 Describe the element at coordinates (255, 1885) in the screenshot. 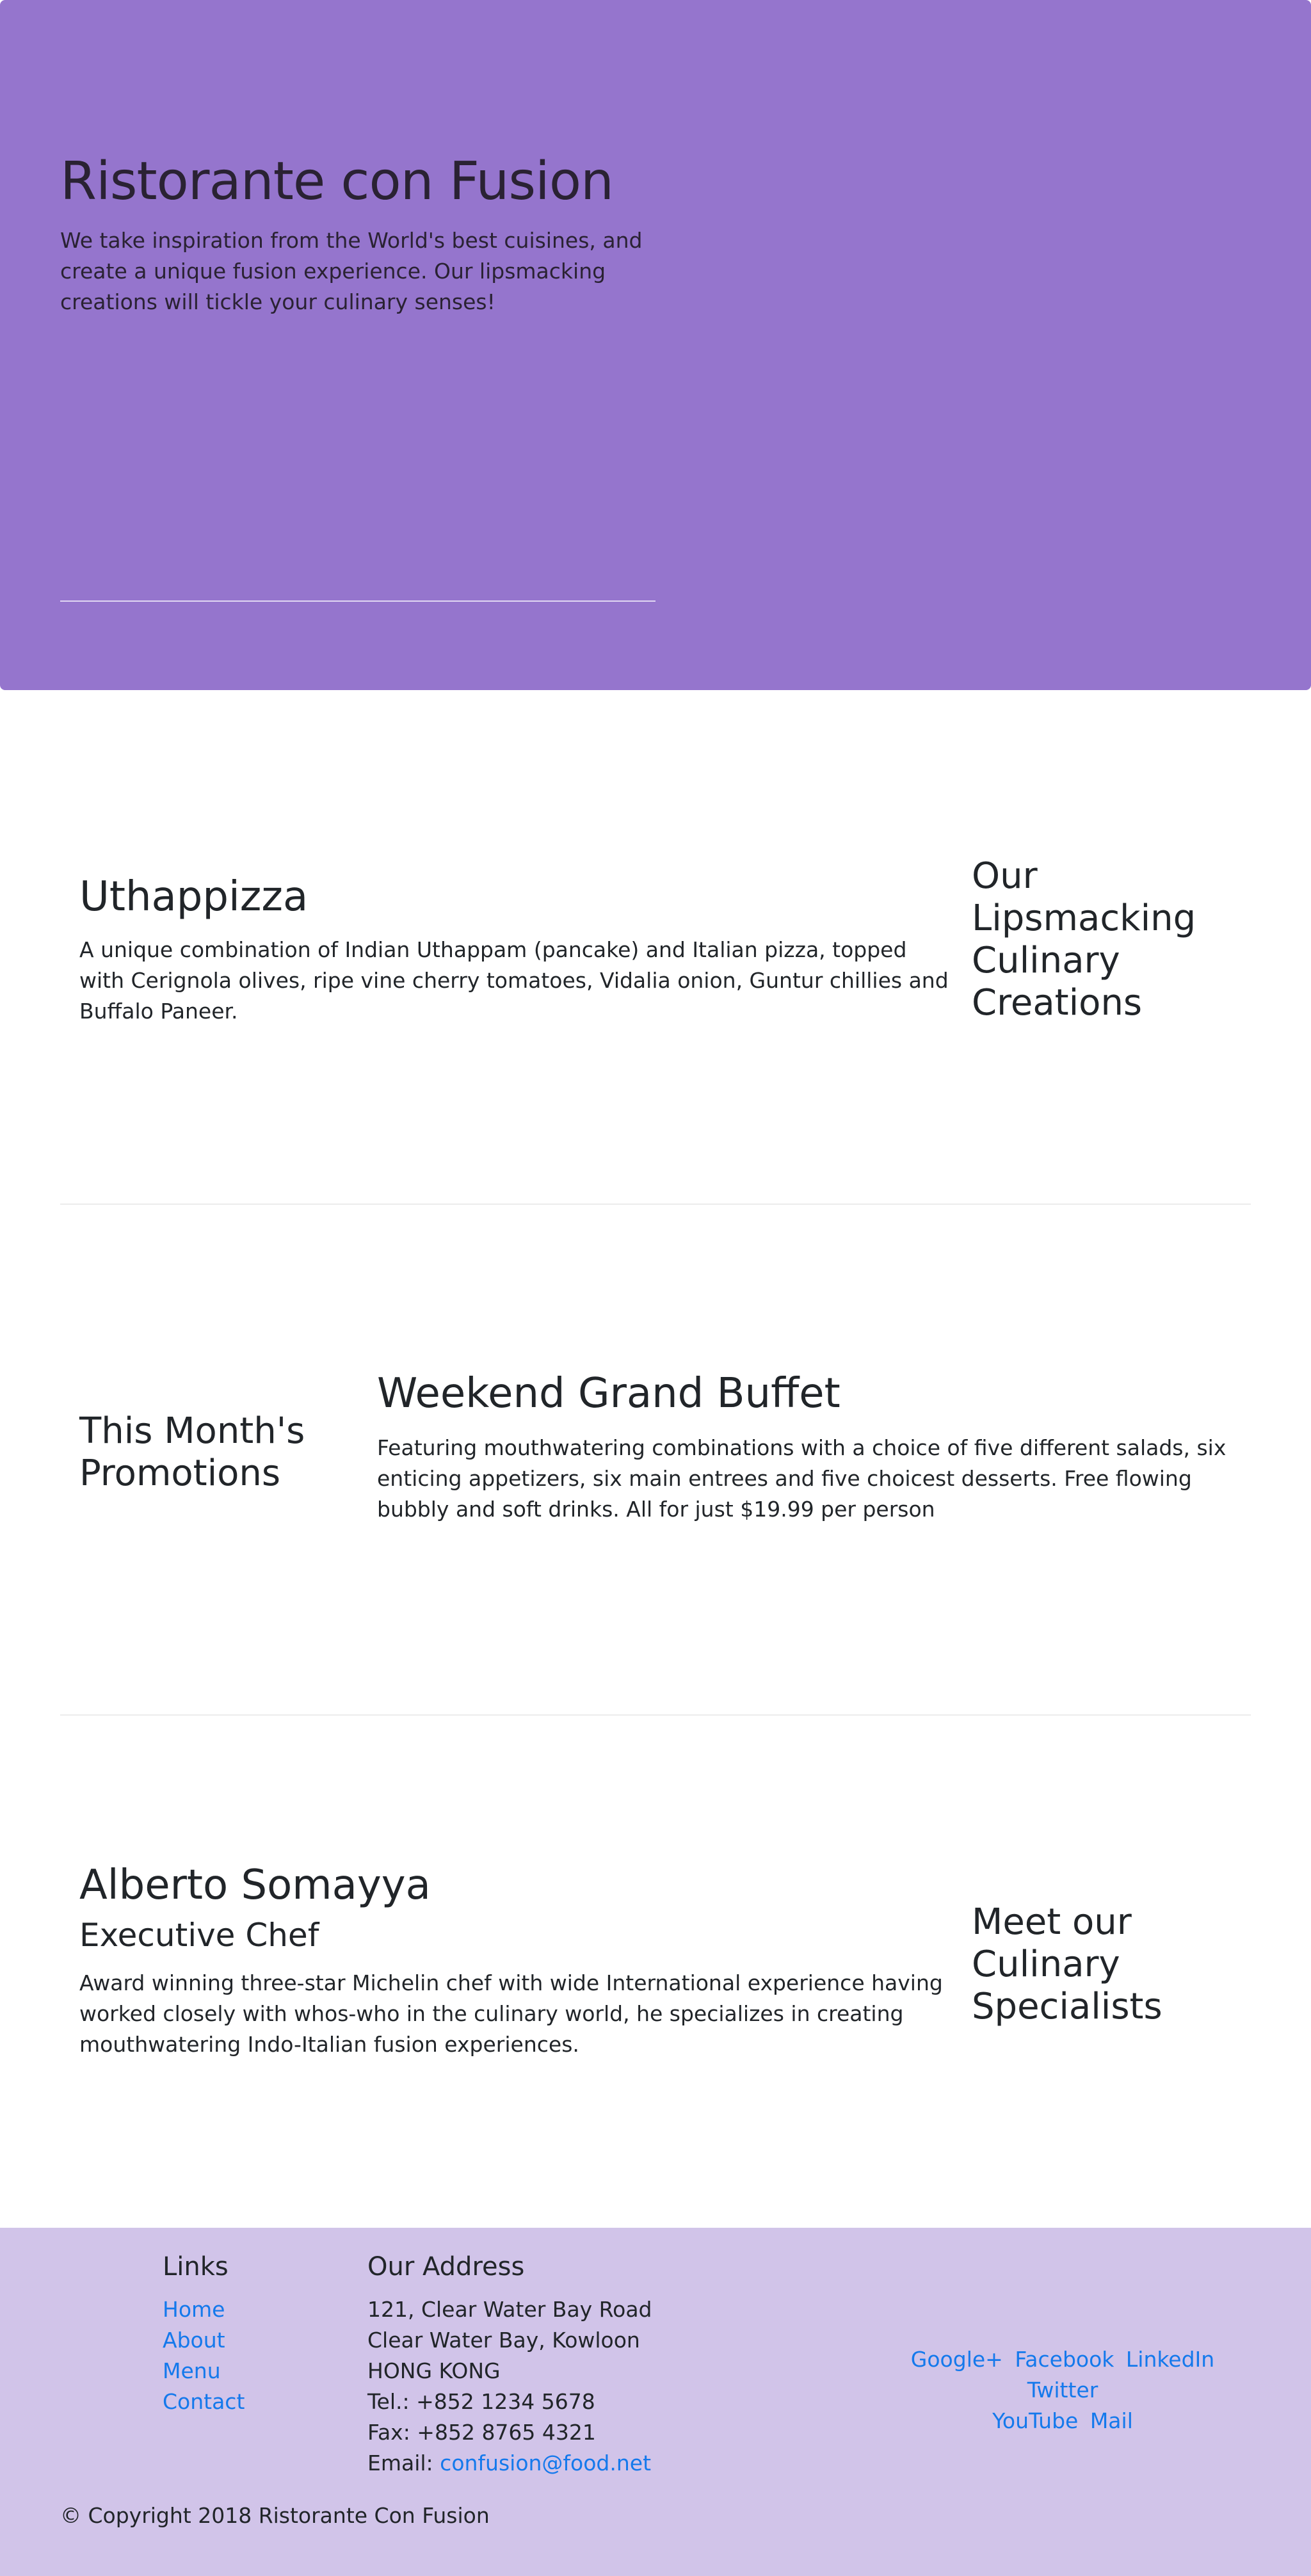

I see `leader-name: Alberto Somayya` at that location.